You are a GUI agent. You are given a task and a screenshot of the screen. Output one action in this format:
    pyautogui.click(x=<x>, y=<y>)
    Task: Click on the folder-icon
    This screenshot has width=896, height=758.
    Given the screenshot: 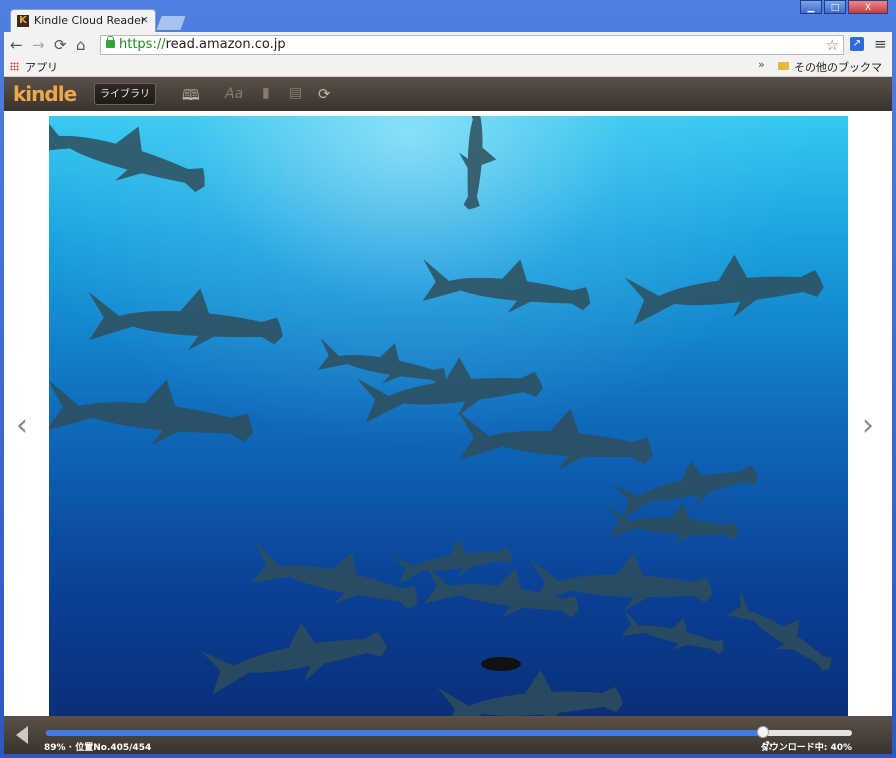 What is the action you would take?
    pyautogui.click(x=783, y=66)
    